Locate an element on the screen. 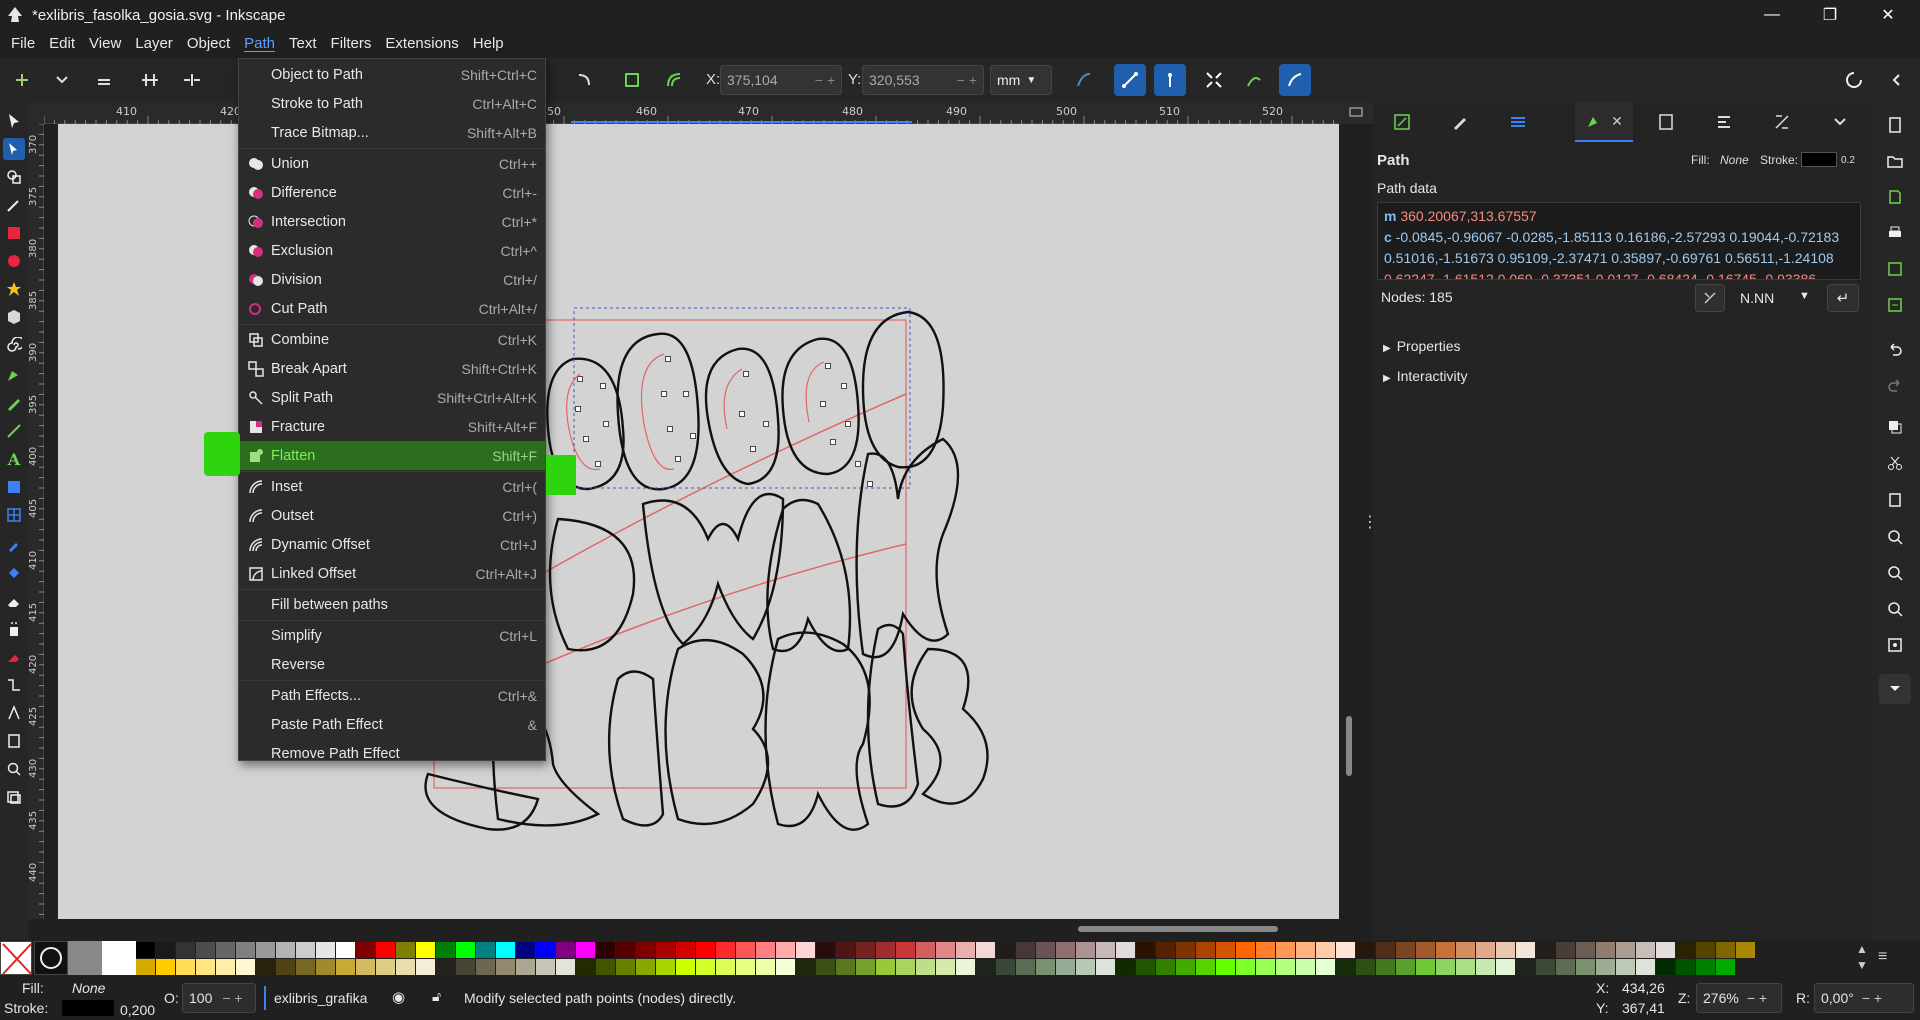 This screenshot has width=1920, height=1020. white-swatch is located at coordinates (119, 958).